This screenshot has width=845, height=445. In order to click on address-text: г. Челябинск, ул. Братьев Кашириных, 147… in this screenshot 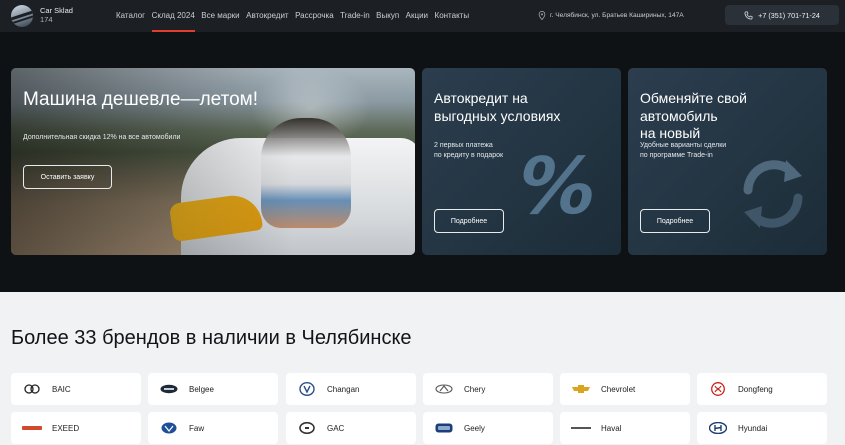, I will do `click(617, 15)`.